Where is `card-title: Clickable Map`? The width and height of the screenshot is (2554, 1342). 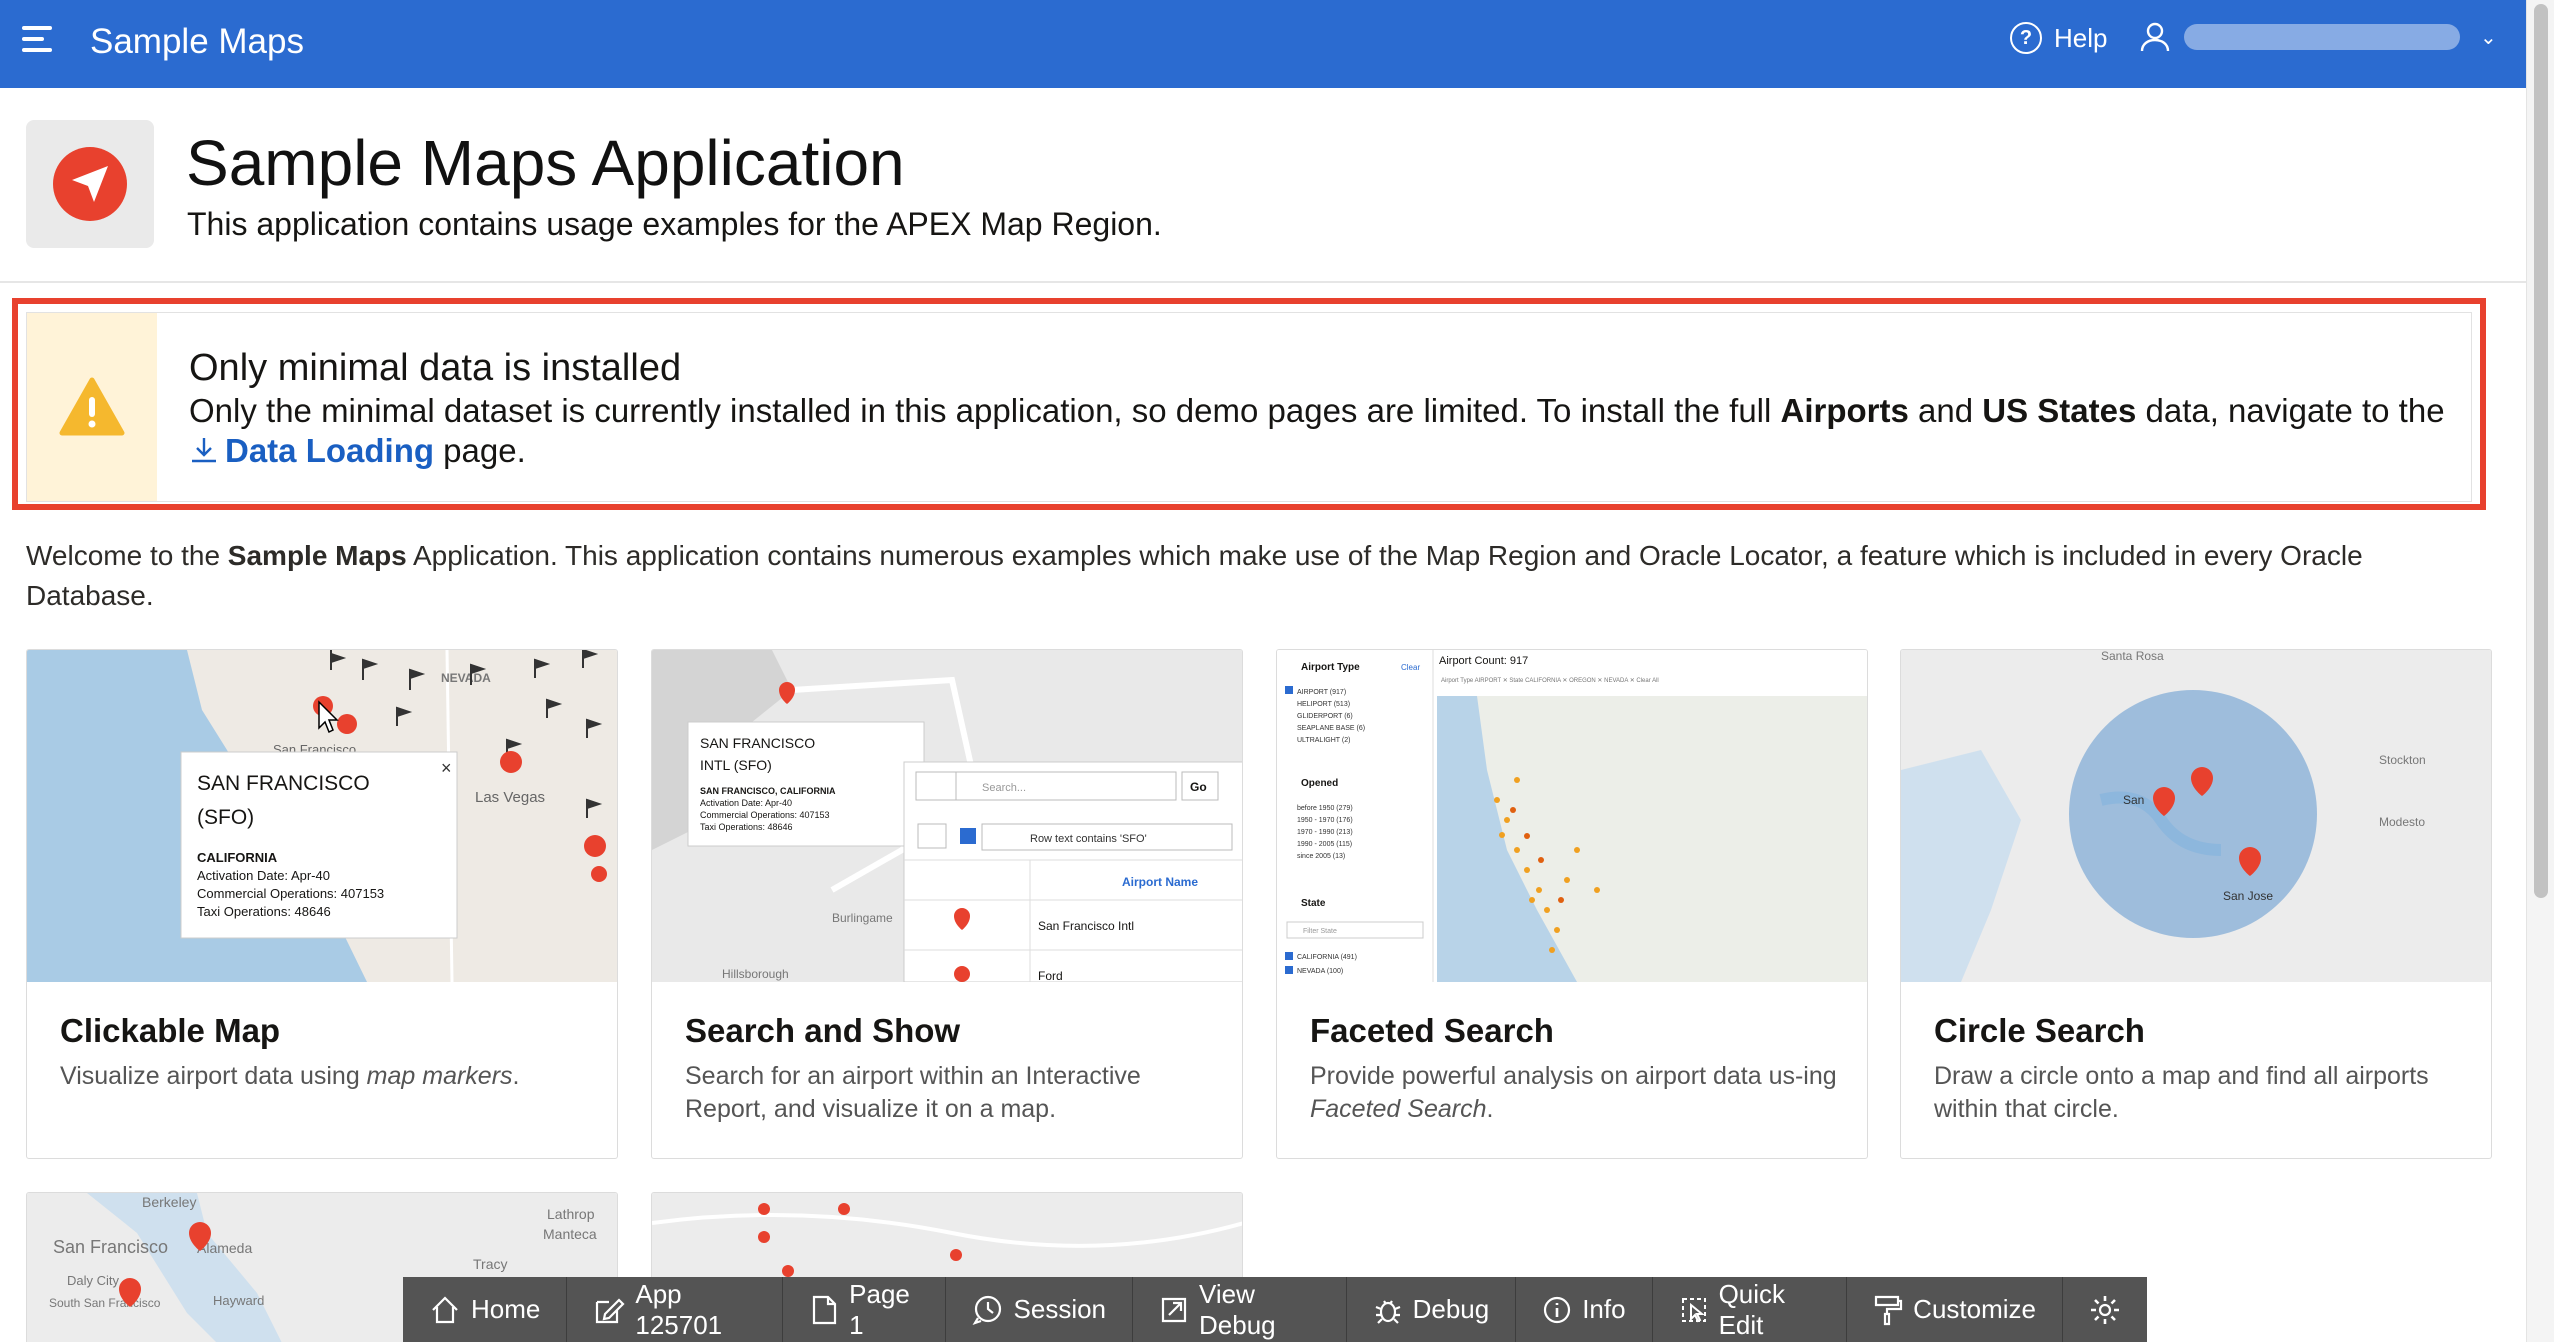
card-title: Clickable Map is located at coordinates (170, 1030).